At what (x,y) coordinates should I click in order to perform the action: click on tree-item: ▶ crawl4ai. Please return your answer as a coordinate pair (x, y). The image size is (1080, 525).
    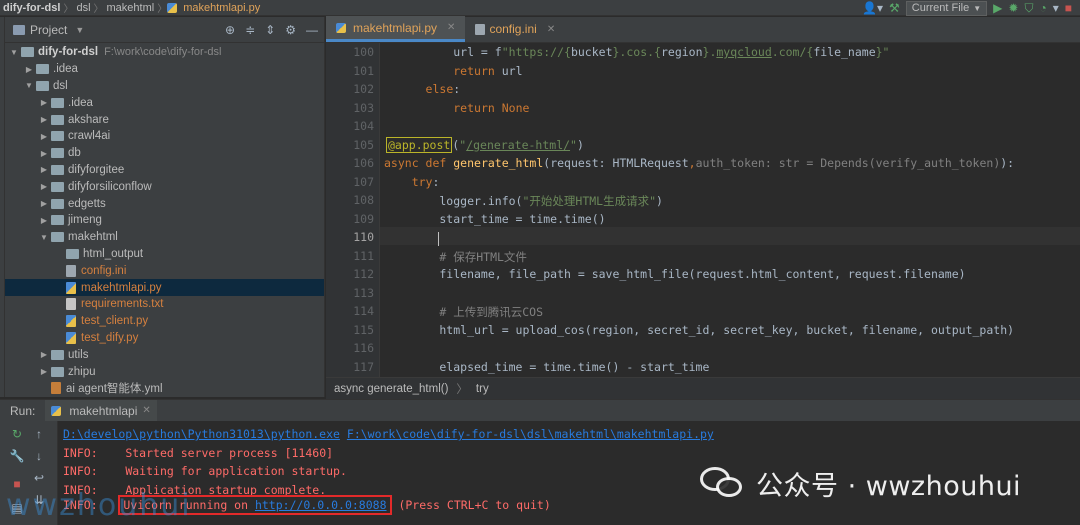
    Looking at the image, I should click on (164, 136).